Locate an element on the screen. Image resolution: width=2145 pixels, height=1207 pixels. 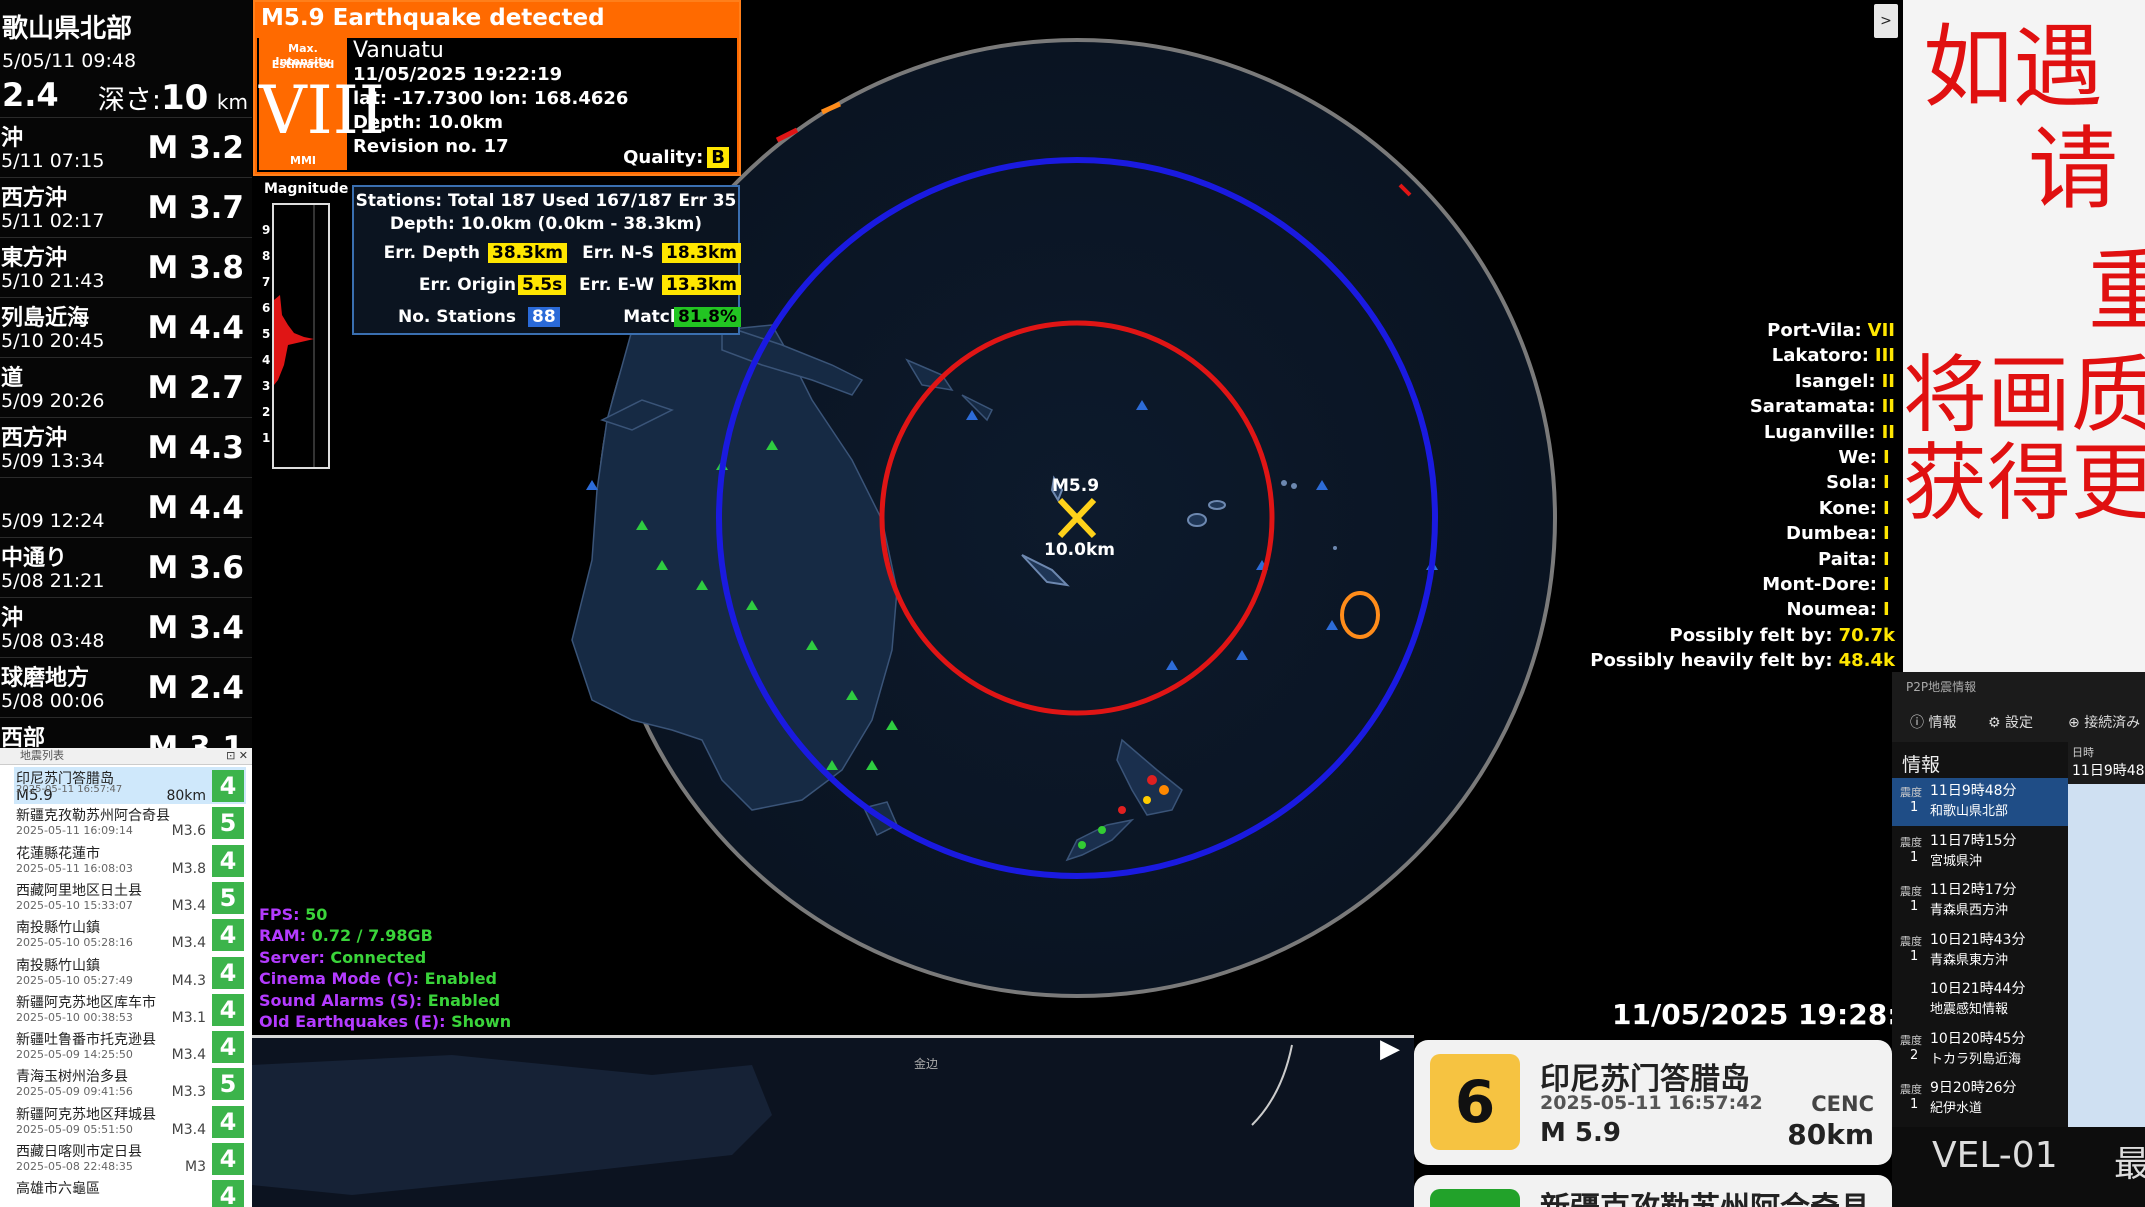
info-list-item: 震度 10日20時45分 2 トカラ列島近海 is located at coordinates (1980, 1050).